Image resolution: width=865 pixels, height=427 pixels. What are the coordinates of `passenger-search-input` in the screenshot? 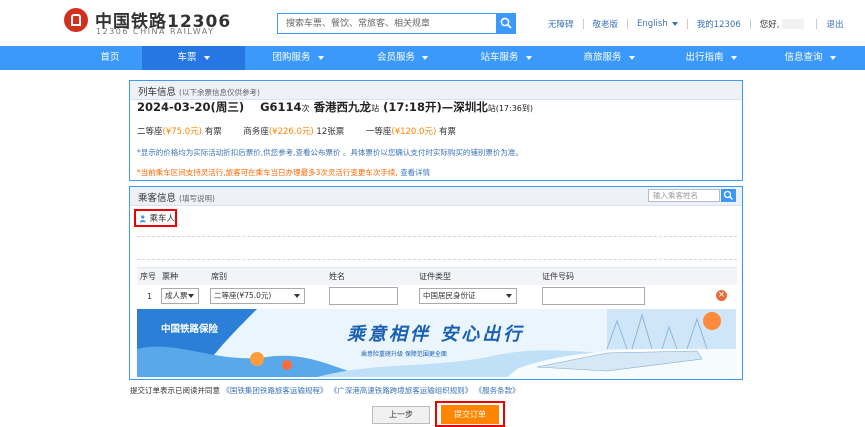 It's located at (684, 195).